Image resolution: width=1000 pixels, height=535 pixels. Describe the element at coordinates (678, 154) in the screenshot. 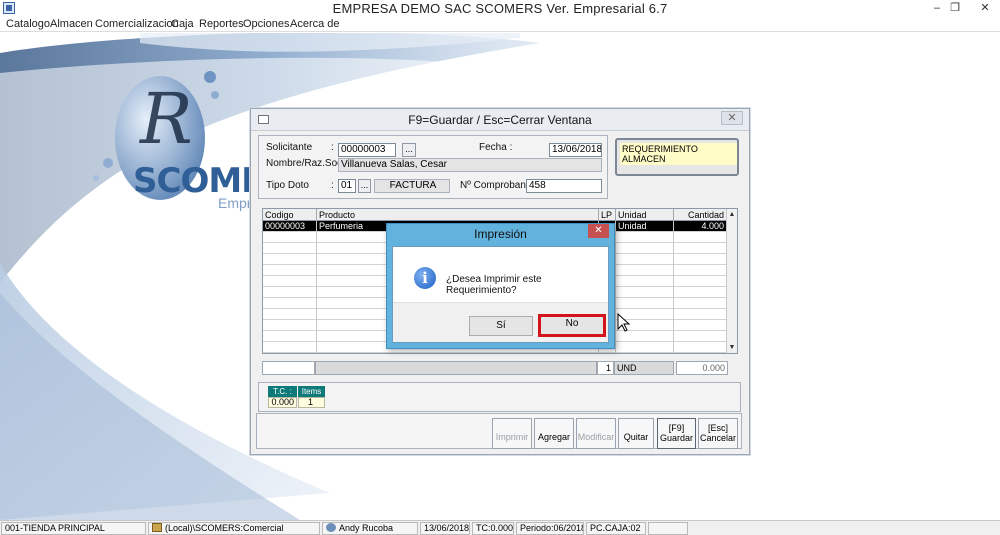

I see `doc-type-badge: REQUERIMIENTO ALMACEN` at that location.